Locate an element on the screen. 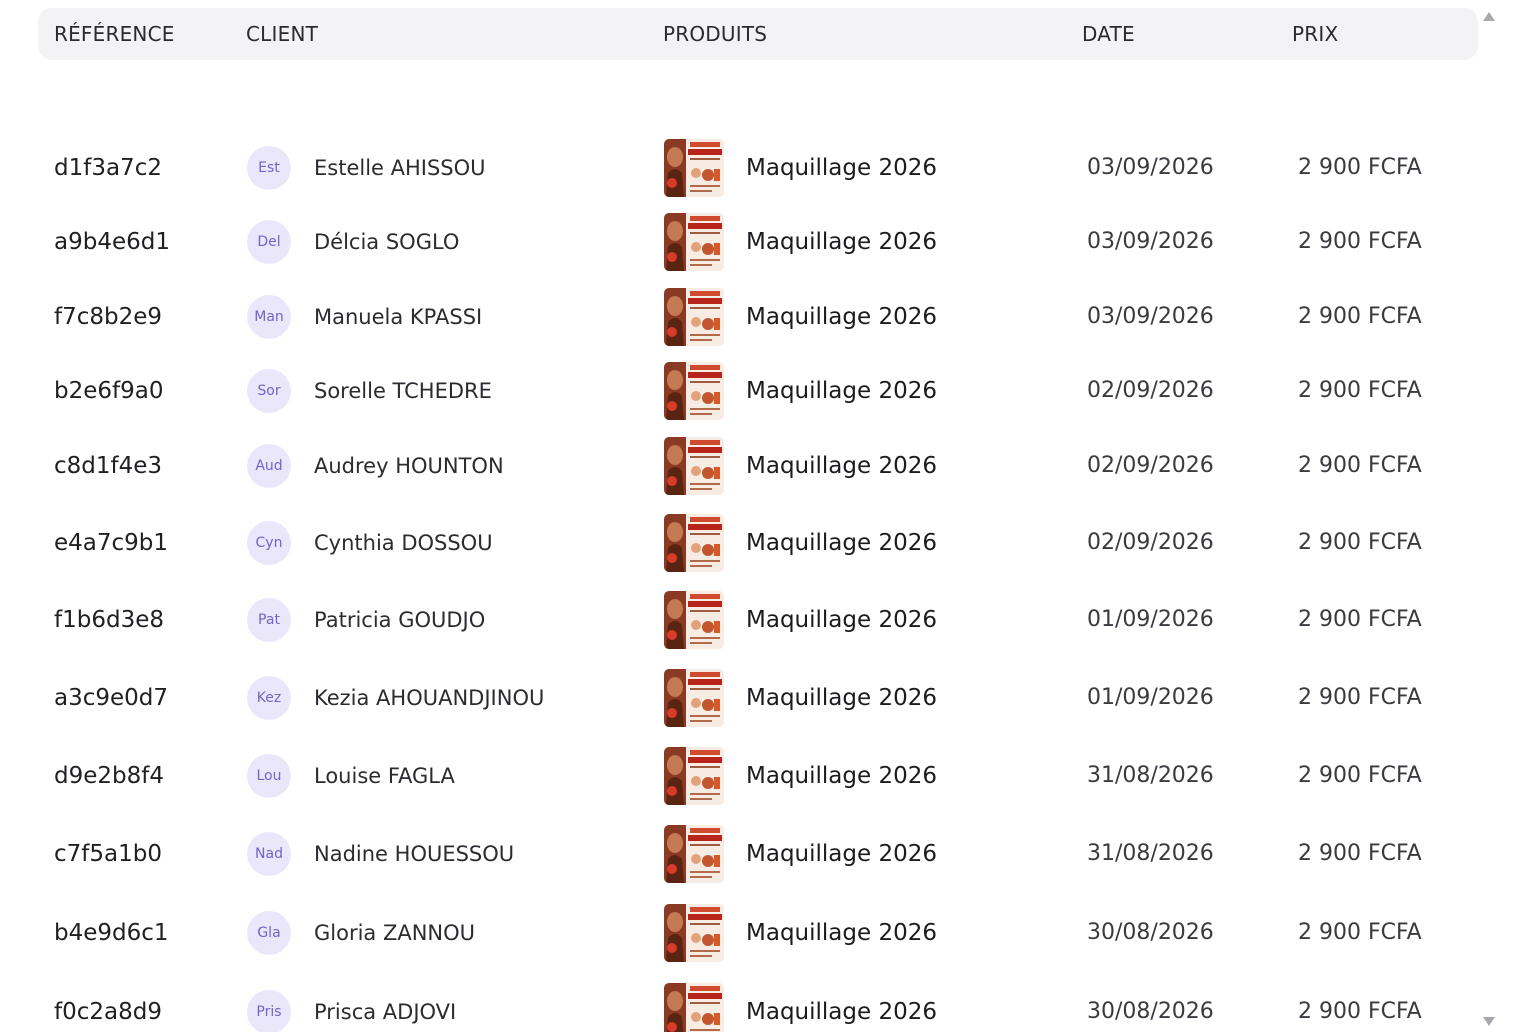 This screenshot has height=1032, width=1524. order-reference: a3c9e0d7 is located at coordinates (111, 698).